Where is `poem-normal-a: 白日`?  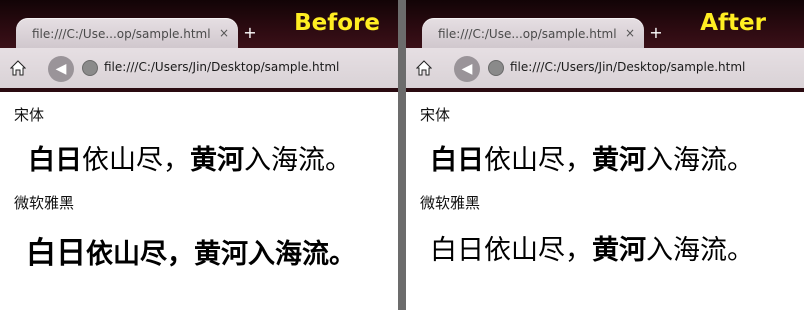 poem-normal-a: 白日 is located at coordinates (457, 250).